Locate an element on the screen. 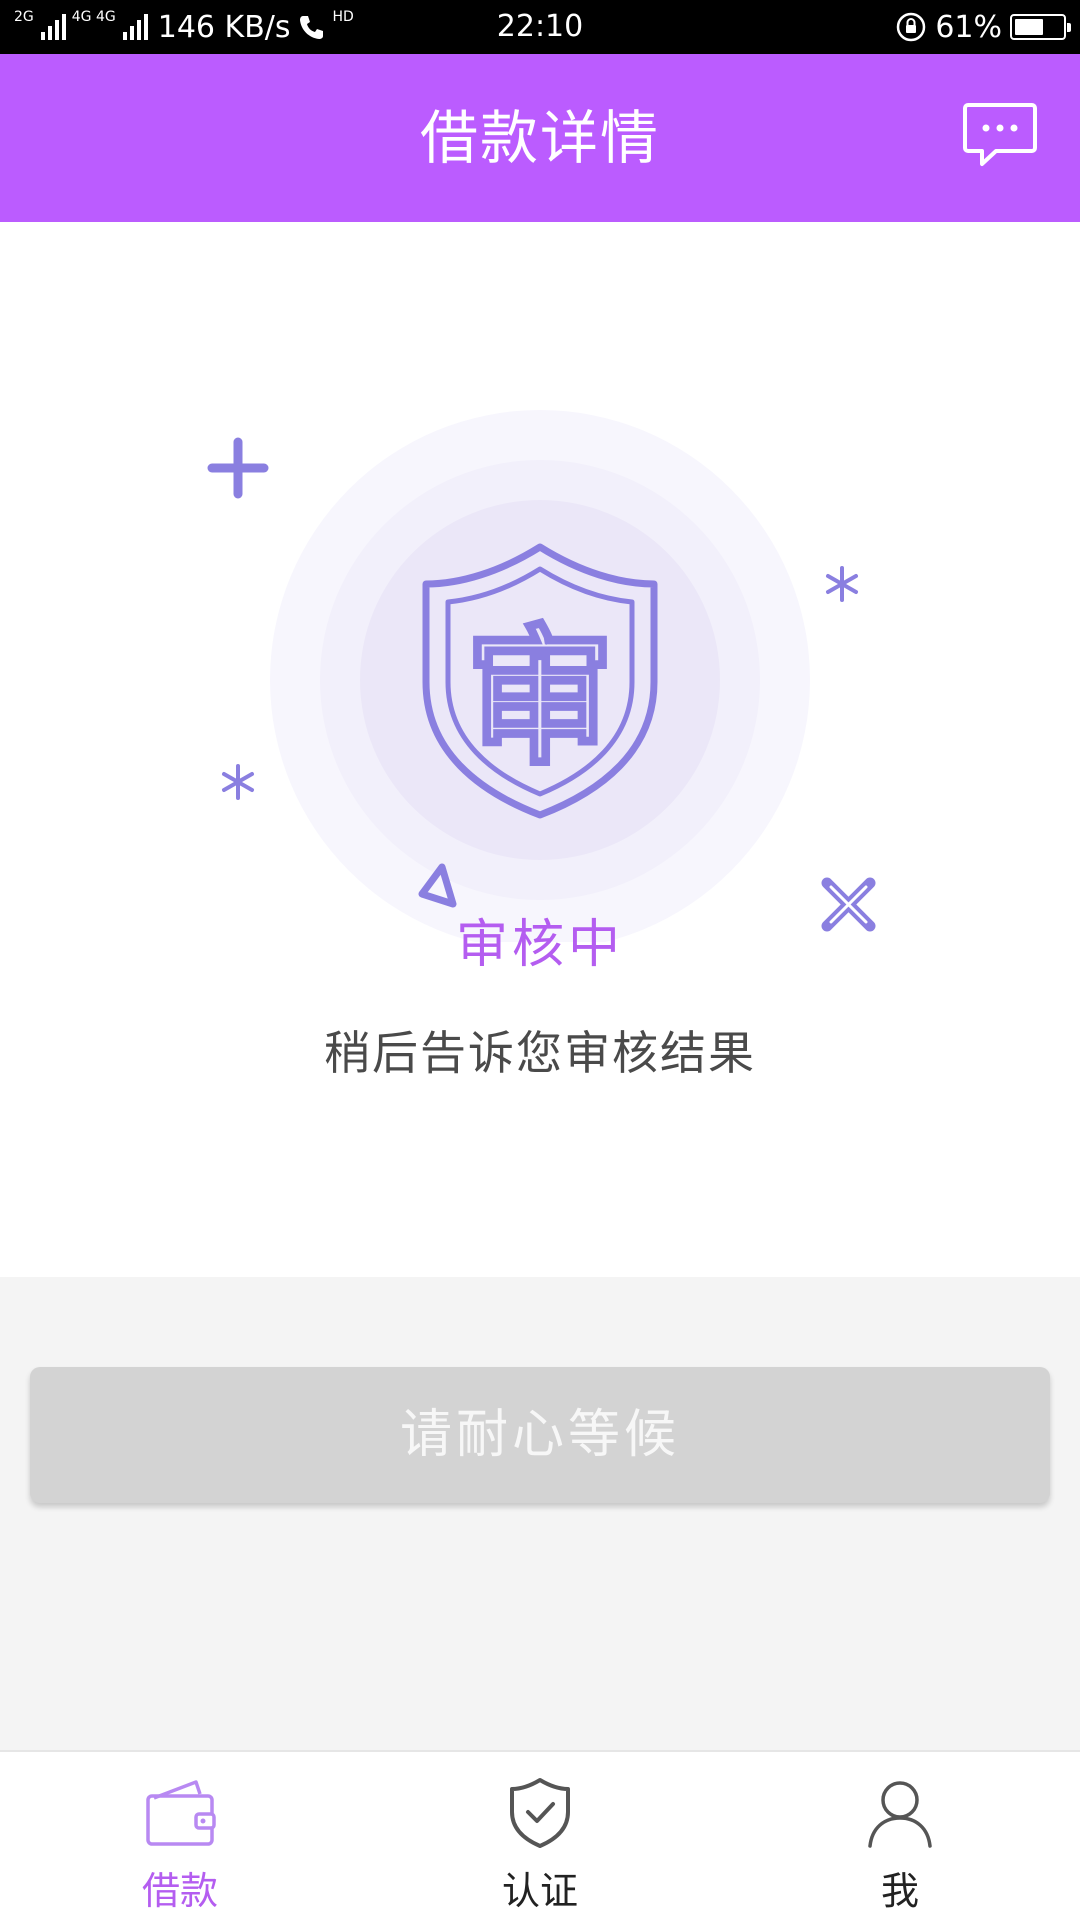  wallet-icon is located at coordinates (181, 1813).